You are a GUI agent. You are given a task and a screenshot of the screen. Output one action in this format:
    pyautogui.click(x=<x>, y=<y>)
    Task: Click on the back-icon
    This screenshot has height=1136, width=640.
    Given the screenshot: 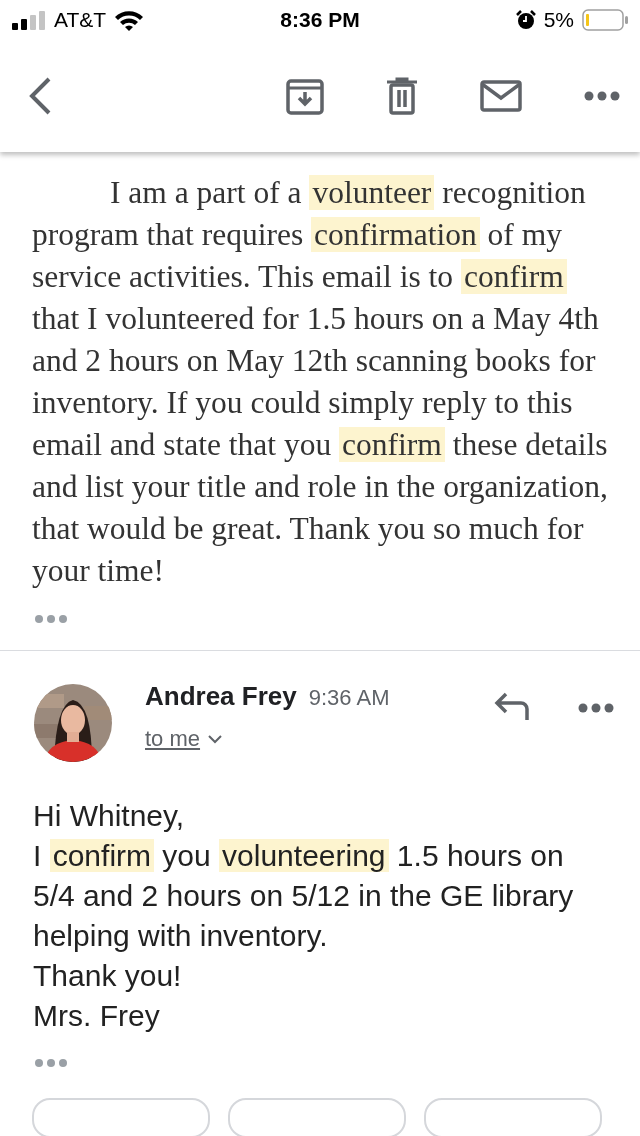 What is the action you would take?
    pyautogui.click(x=40, y=96)
    